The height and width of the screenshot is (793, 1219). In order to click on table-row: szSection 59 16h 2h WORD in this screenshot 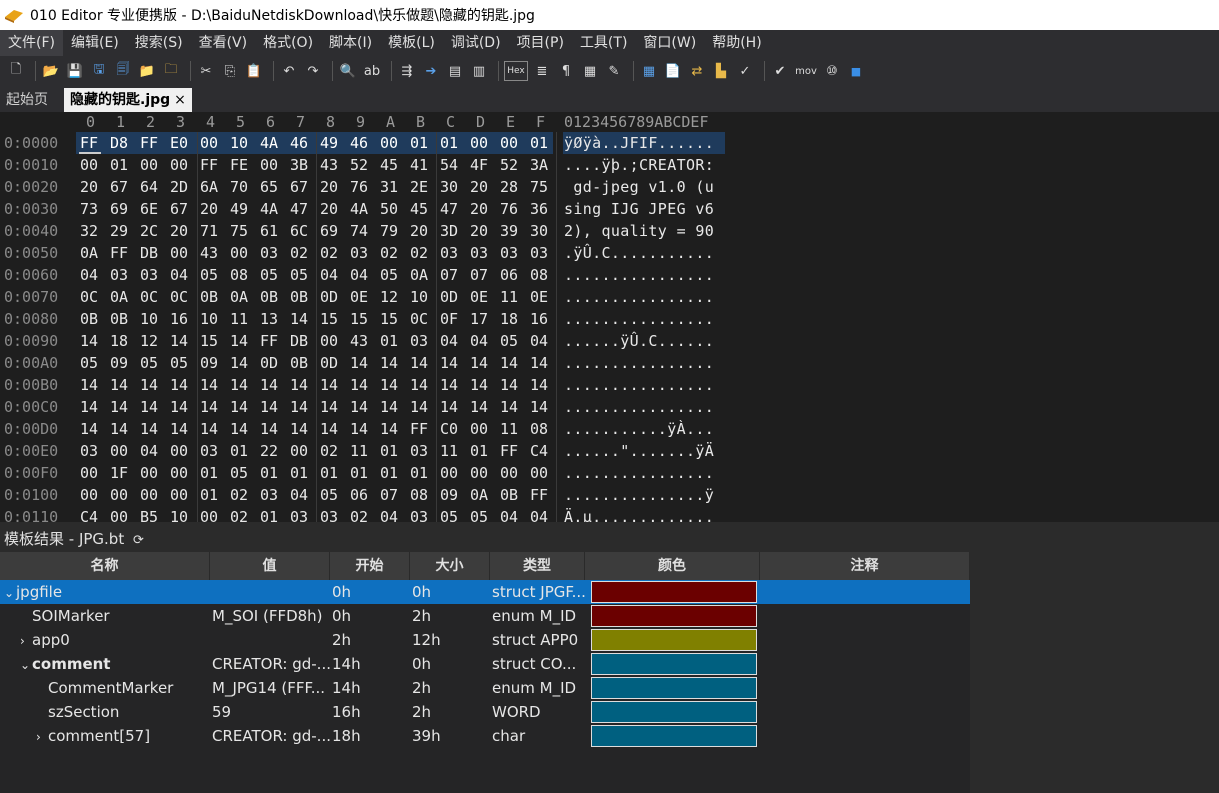, I will do `click(485, 712)`.